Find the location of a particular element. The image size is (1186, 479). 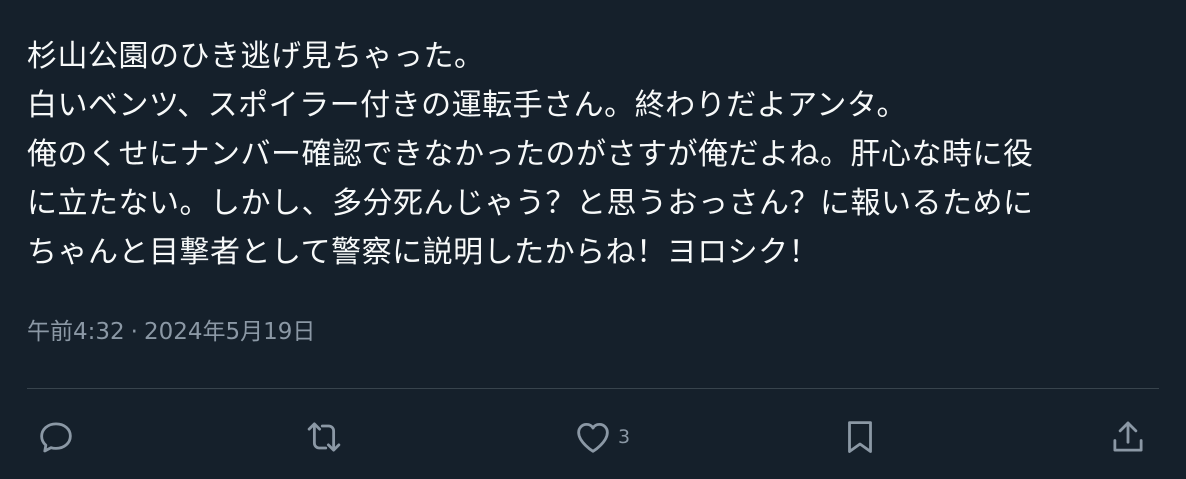

tweet-timestamp: 午前4:32 · 2024年5月19日 is located at coordinates (171, 332).